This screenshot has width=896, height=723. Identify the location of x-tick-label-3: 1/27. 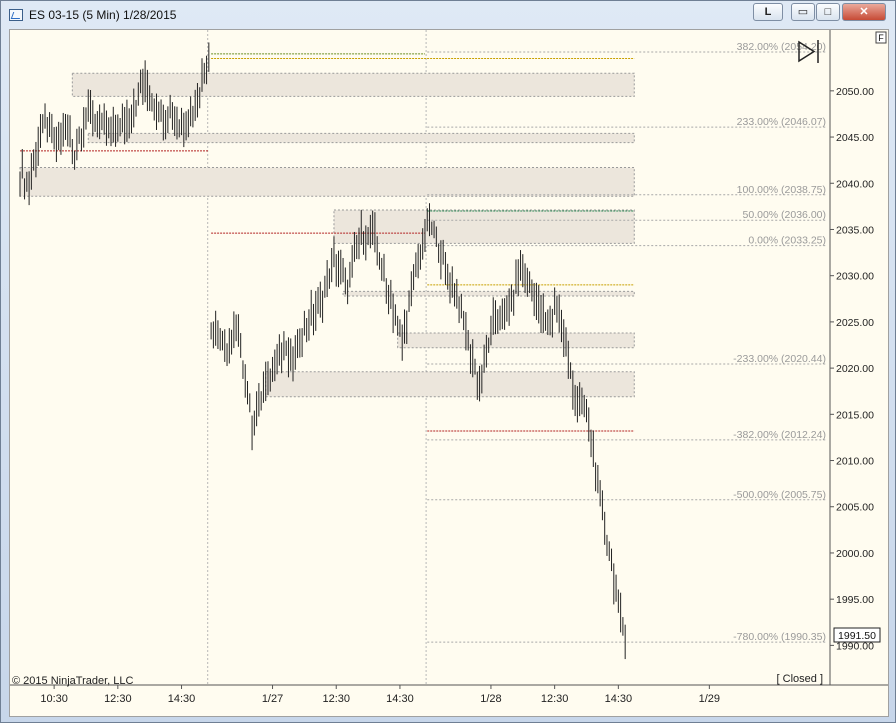
(272, 699).